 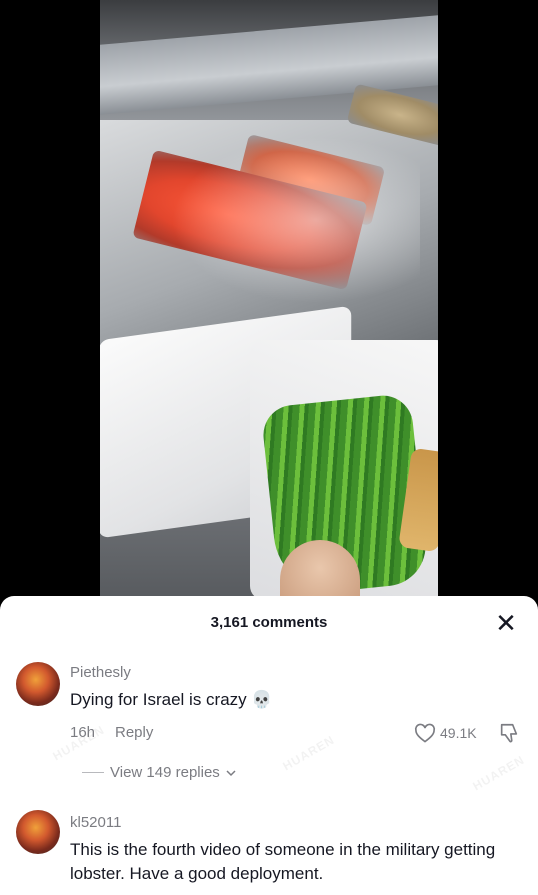 I want to click on like-button: 49.1K, so click(x=445, y=733).